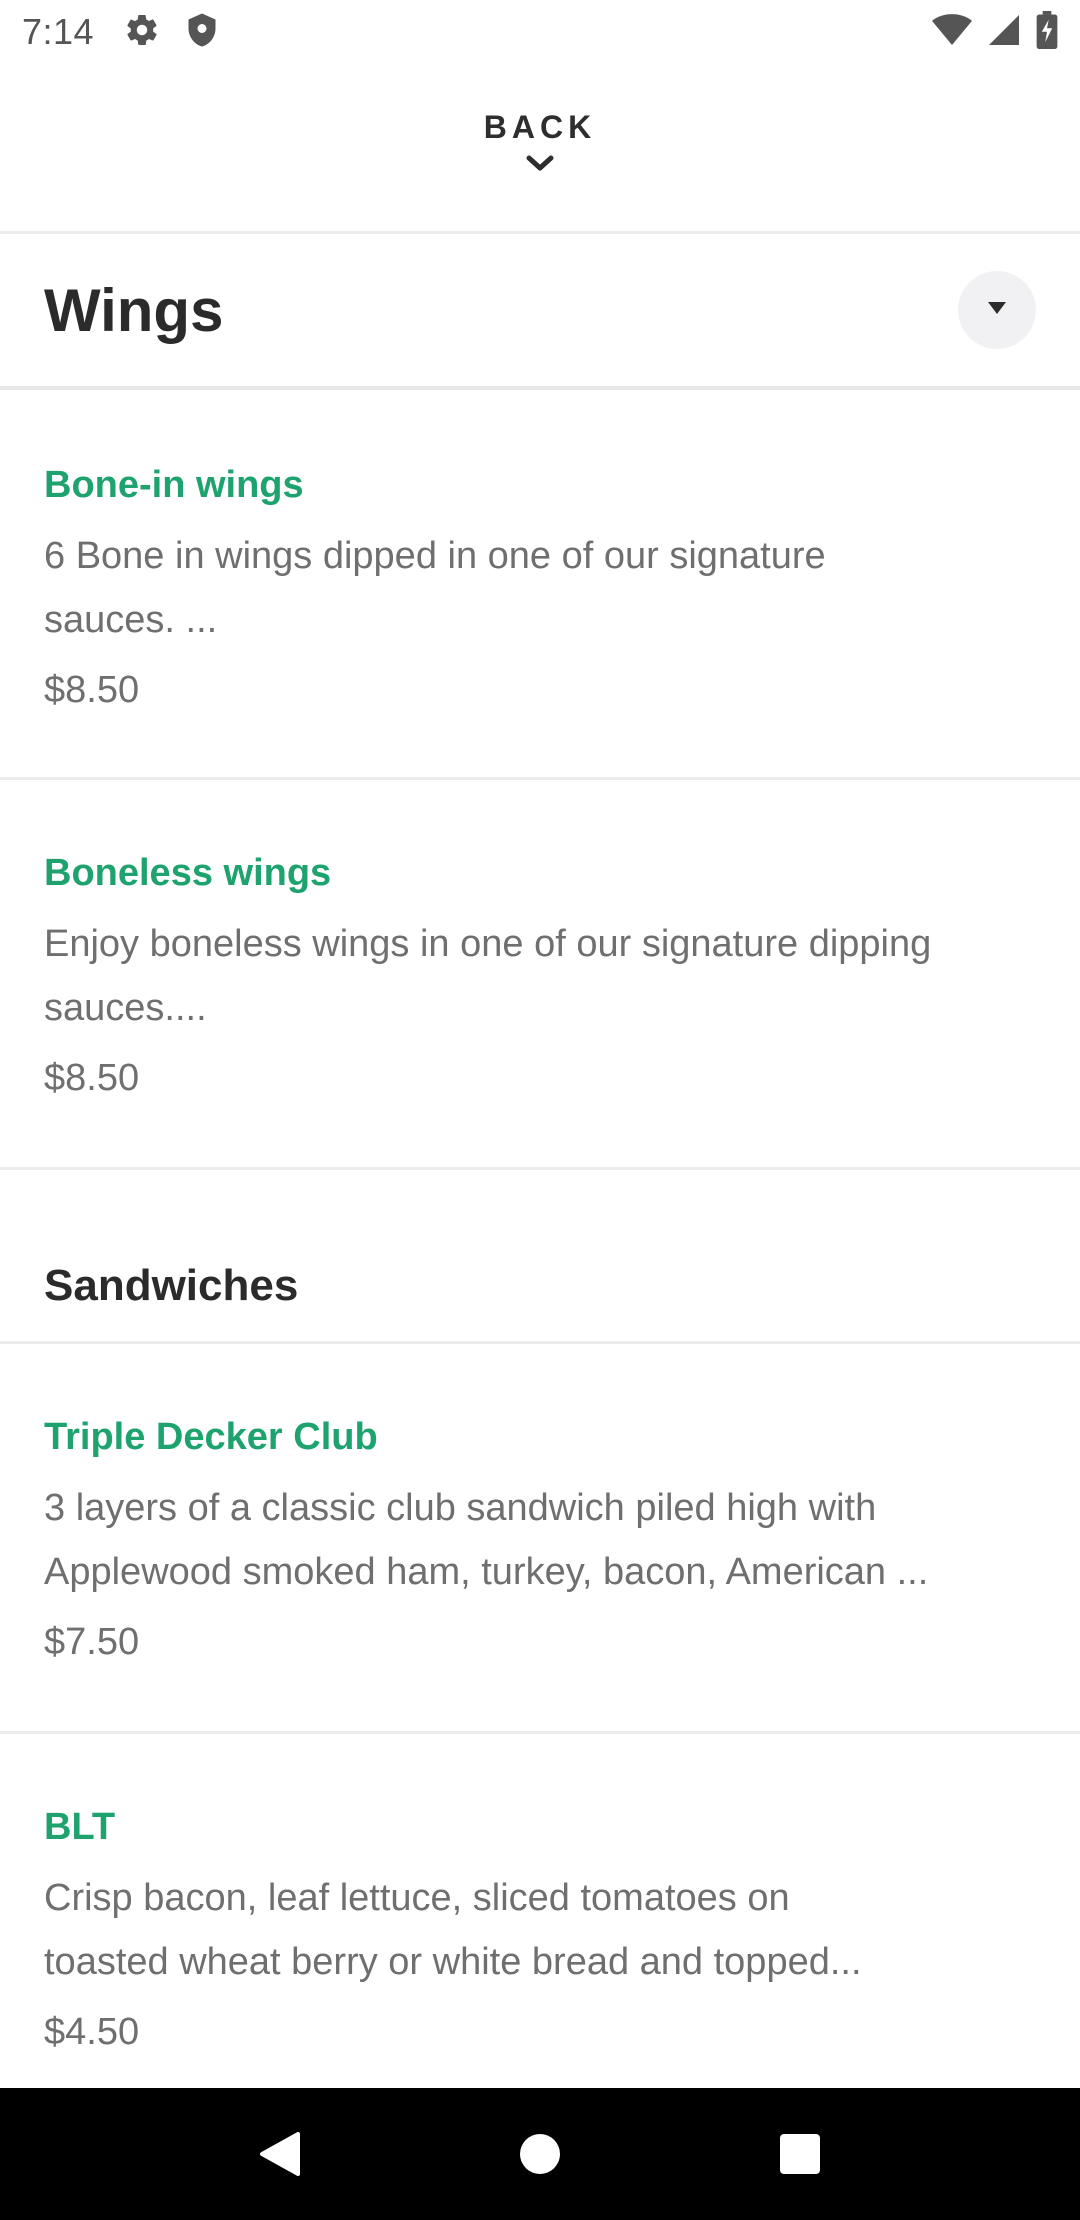 Image resolution: width=1080 pixels, height=2220 pixels. Describe the element at coordinates (540, 166) in the screenshot. I see `chevron-down-icon` at that location.